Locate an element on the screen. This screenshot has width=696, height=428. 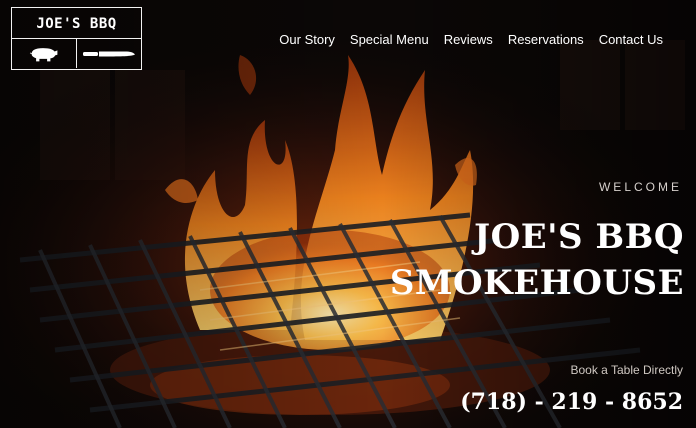
nav-reservations: Reservations is located at coordinates (546, 39).